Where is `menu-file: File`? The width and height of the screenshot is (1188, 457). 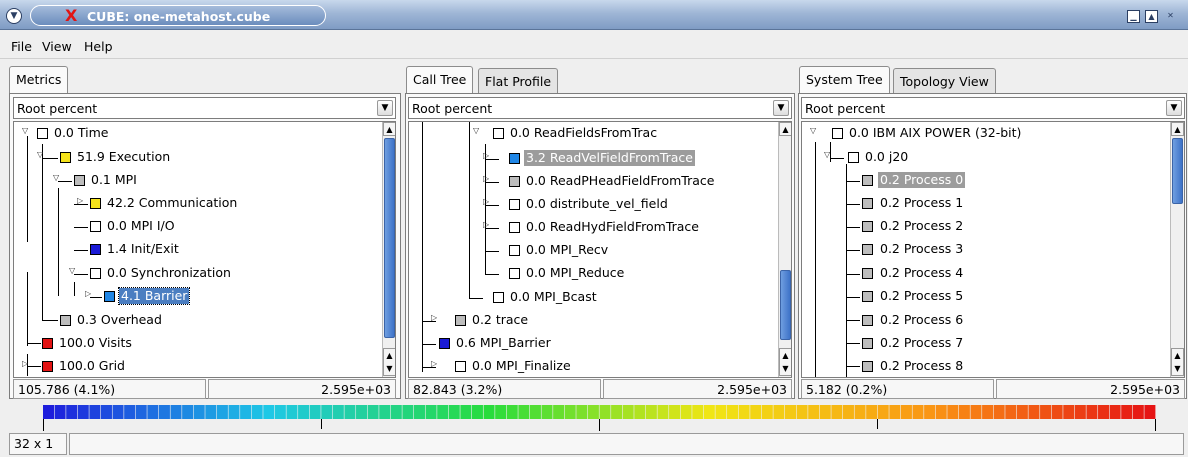
menu-file: File is located at coordinates (21, 46).